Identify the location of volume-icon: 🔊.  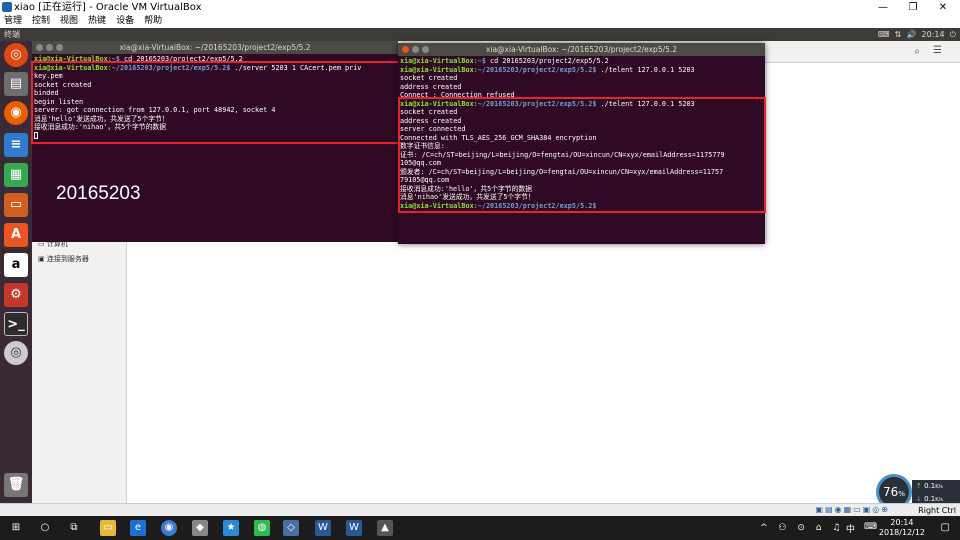
(911, 34).